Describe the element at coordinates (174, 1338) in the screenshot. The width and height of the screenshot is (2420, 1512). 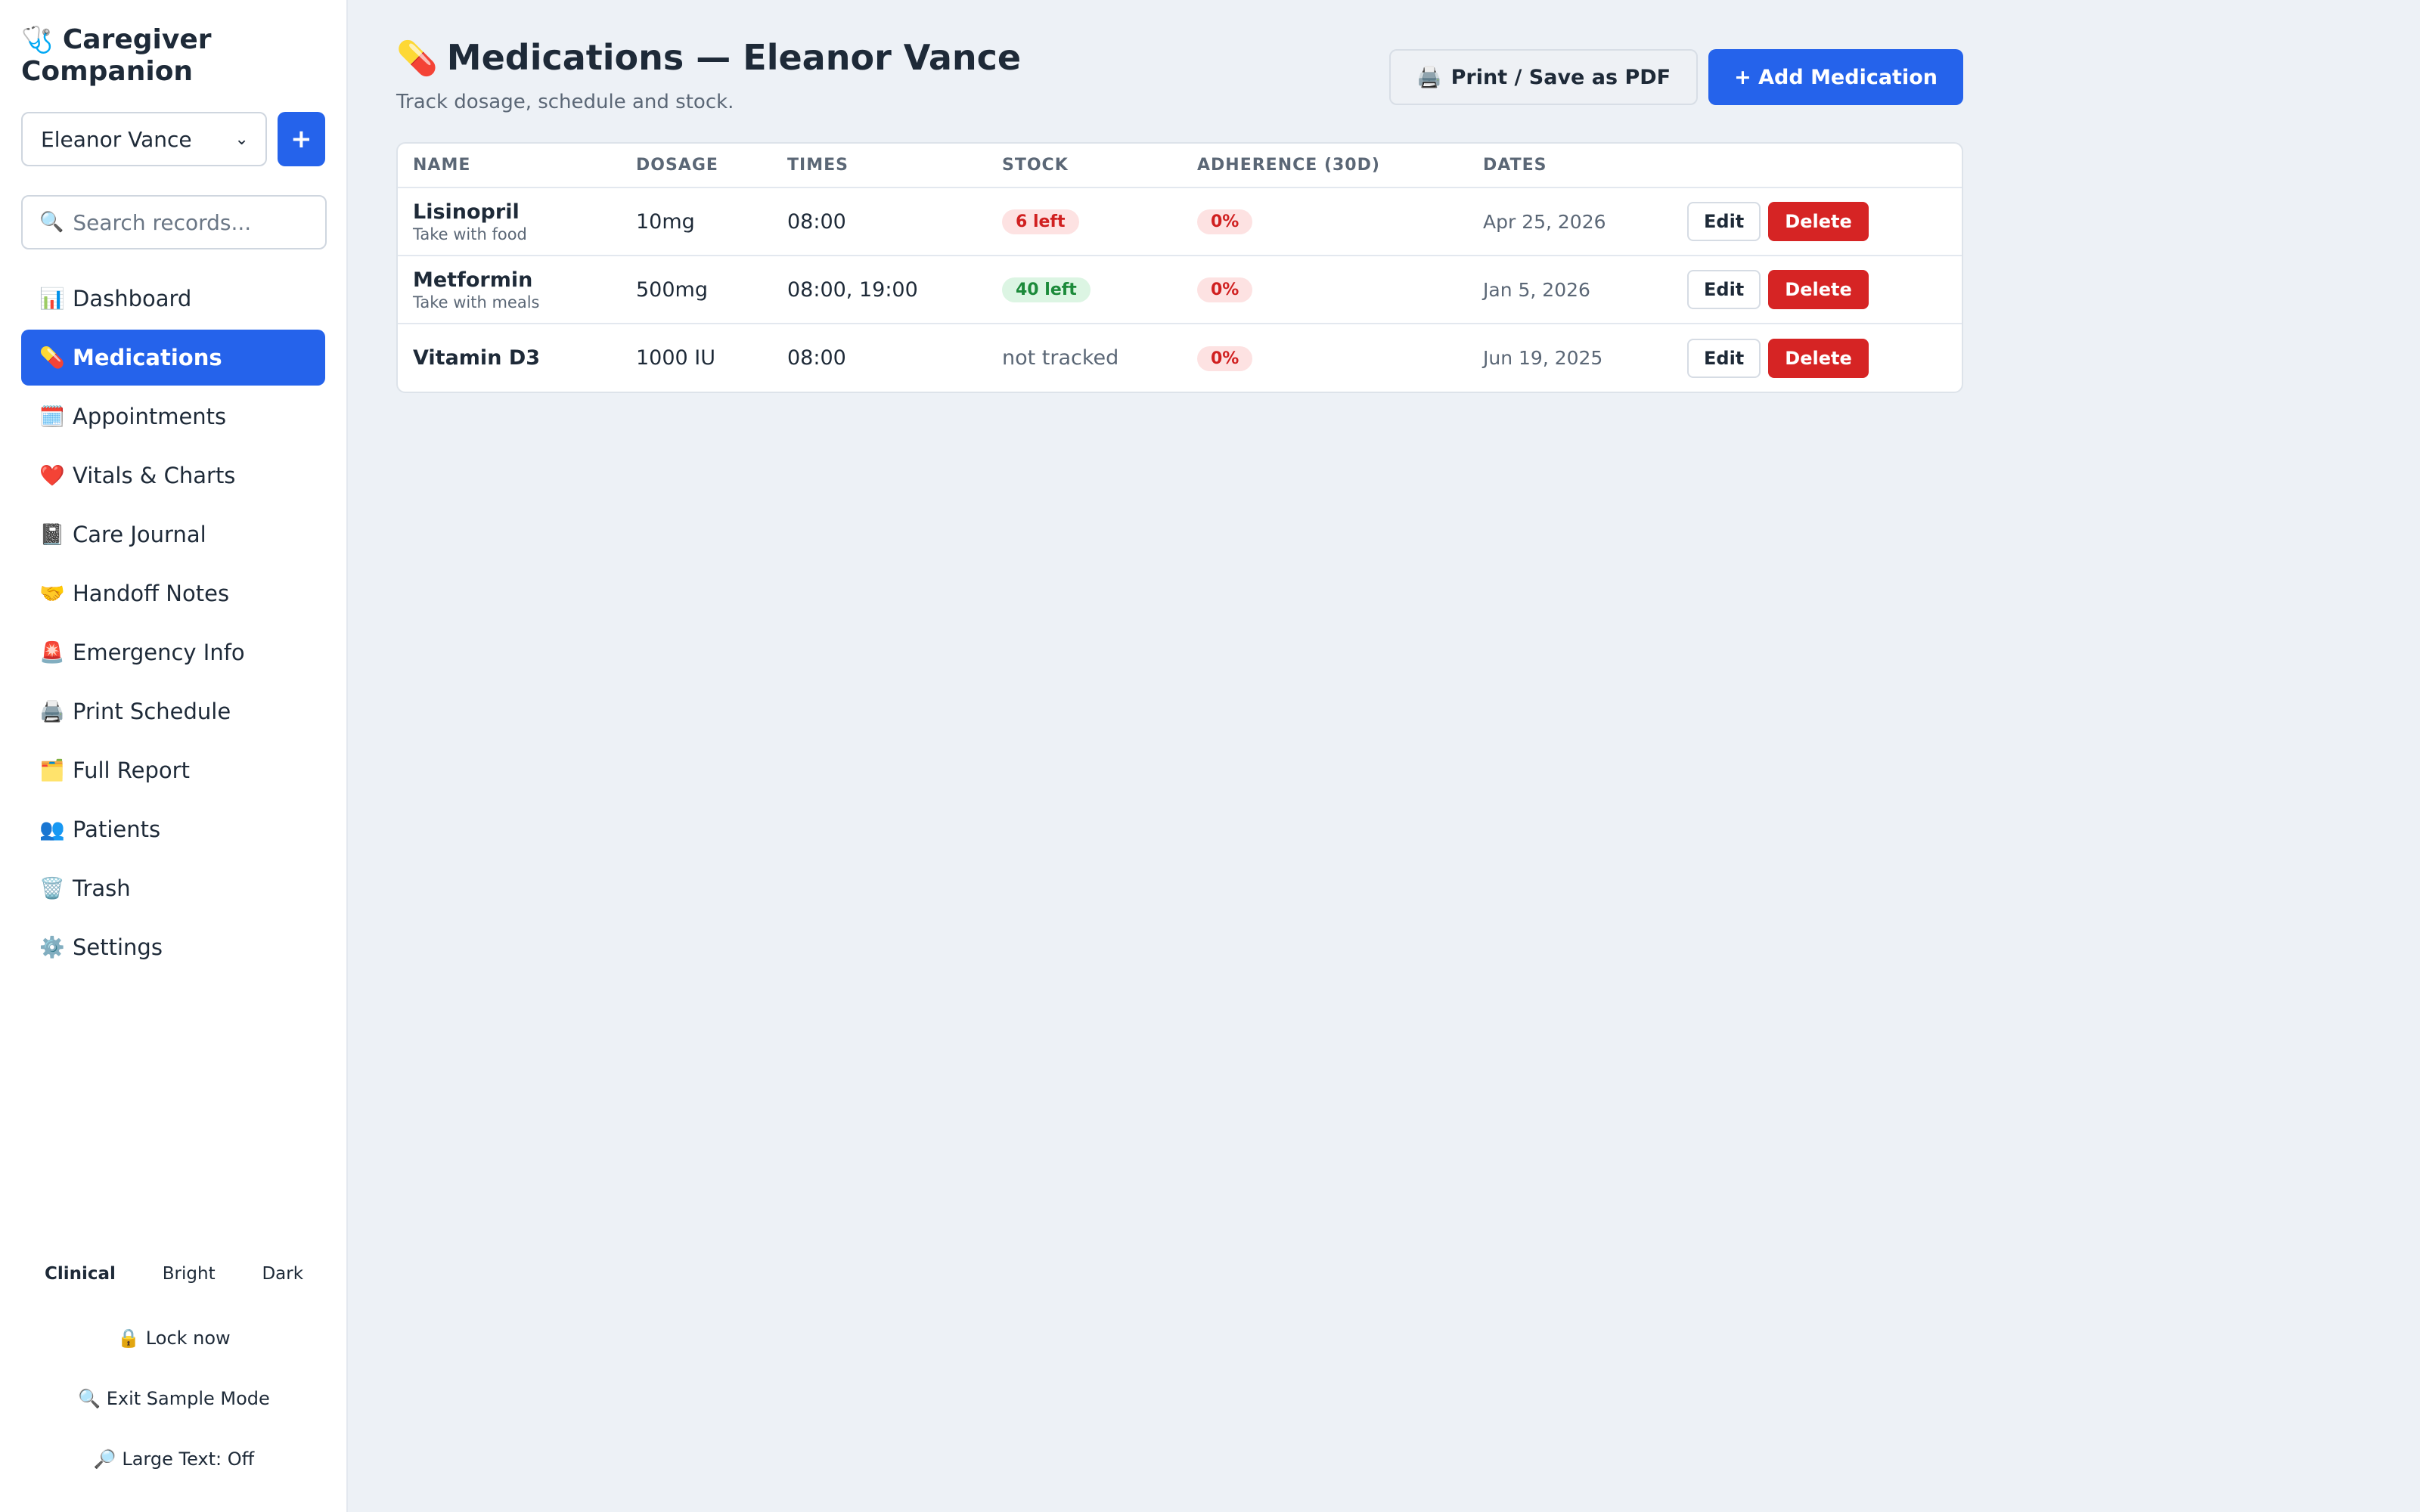
I see `lock-now-button: 🔒 Lock now` at that location.